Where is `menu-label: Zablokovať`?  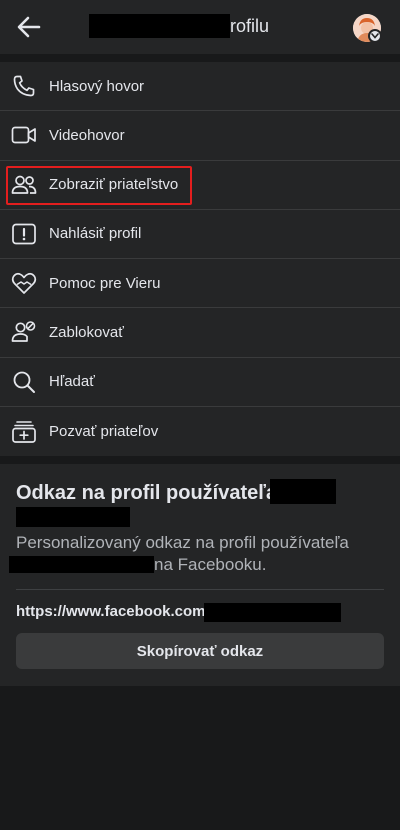
menu-label: Zablokovať is located at coordinates (86, 332).